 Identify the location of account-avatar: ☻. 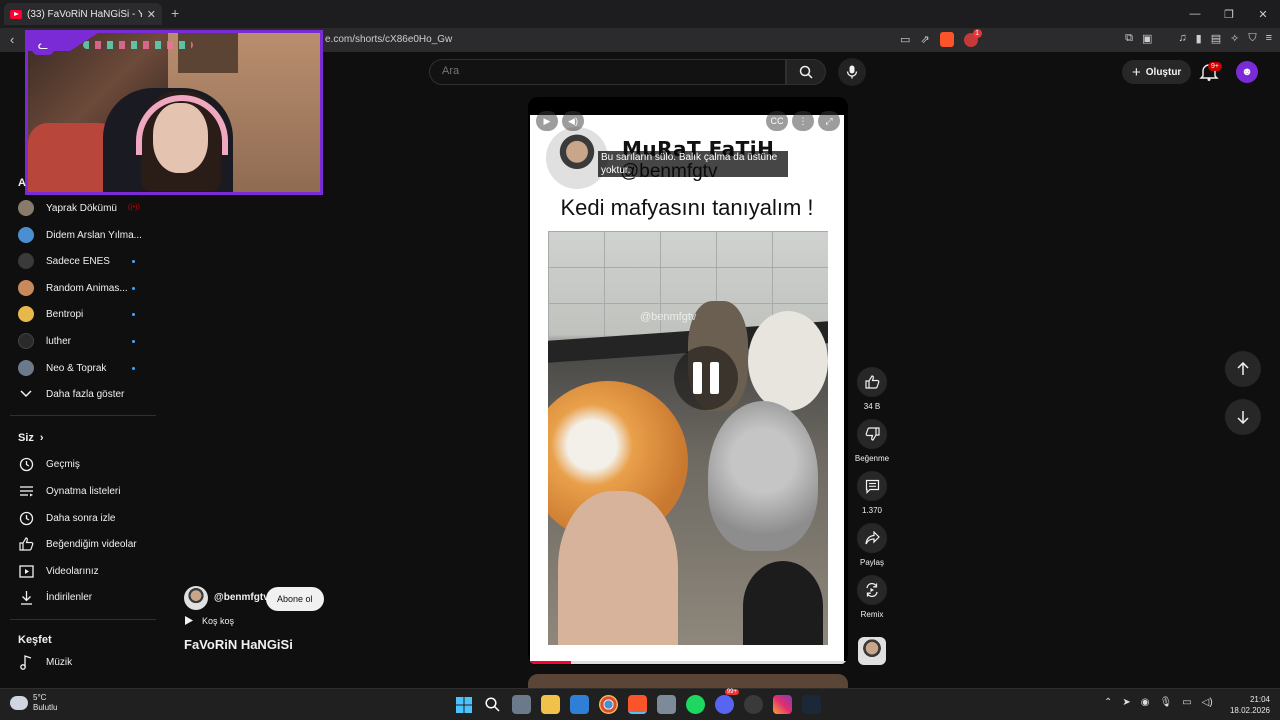
(1247, 72).